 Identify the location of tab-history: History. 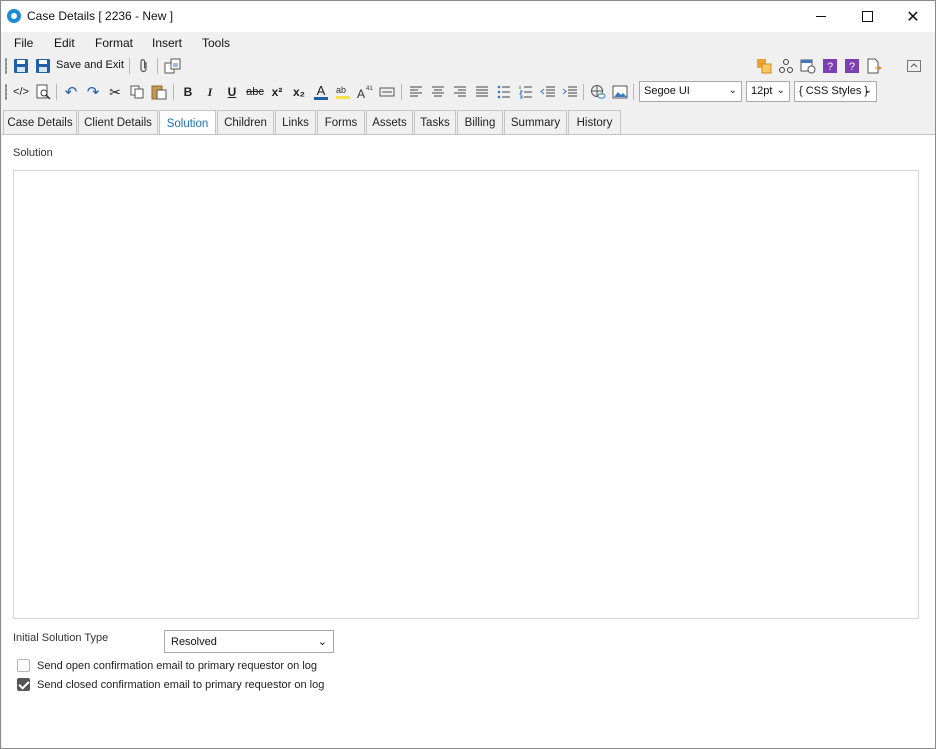
(594, 122).